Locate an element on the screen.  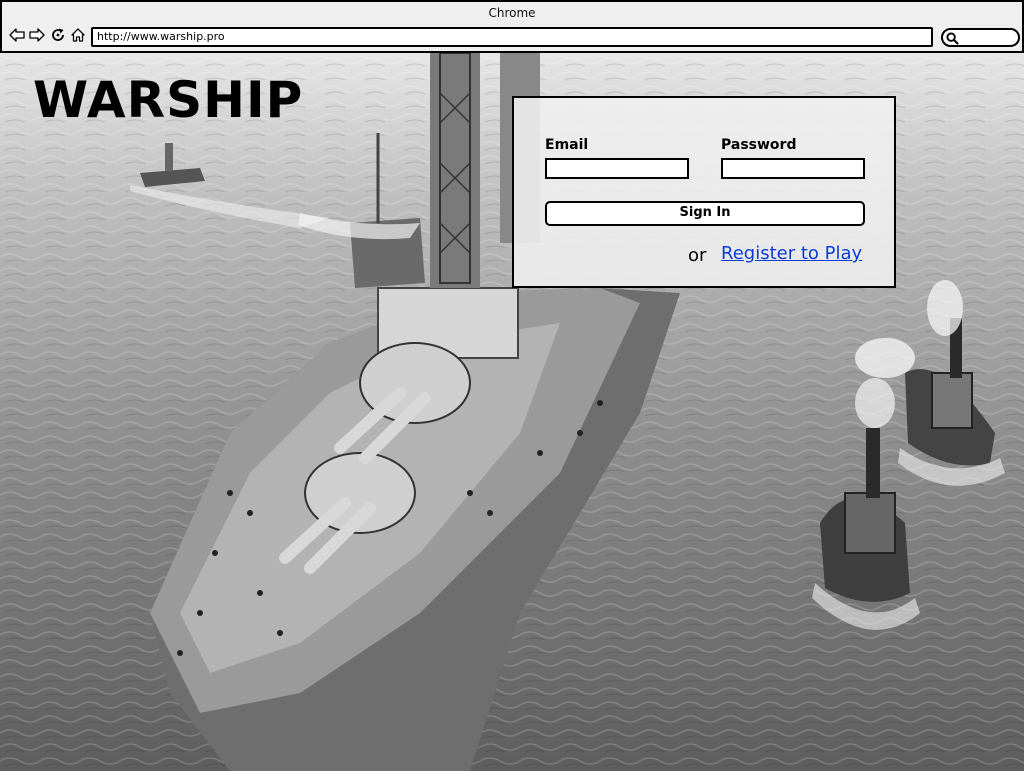
email-label: Email is located at coordinates (567, 145).